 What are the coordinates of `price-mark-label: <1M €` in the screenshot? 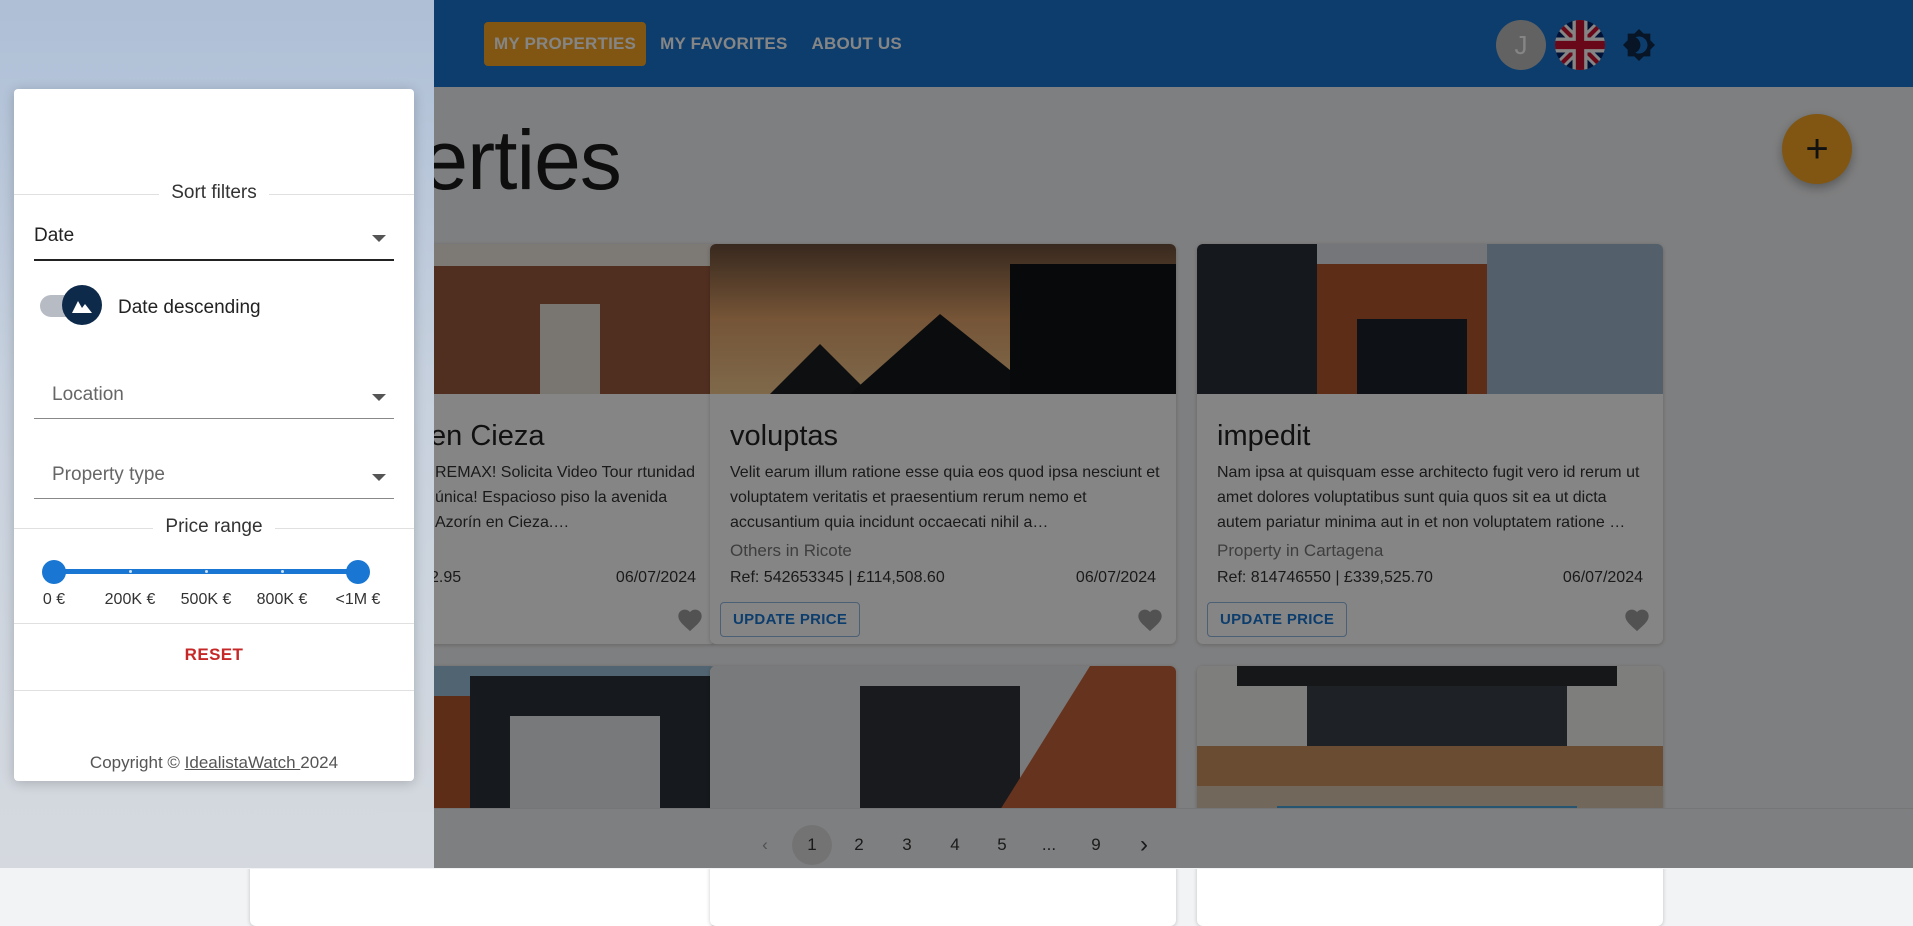 It's located at (358, 599).